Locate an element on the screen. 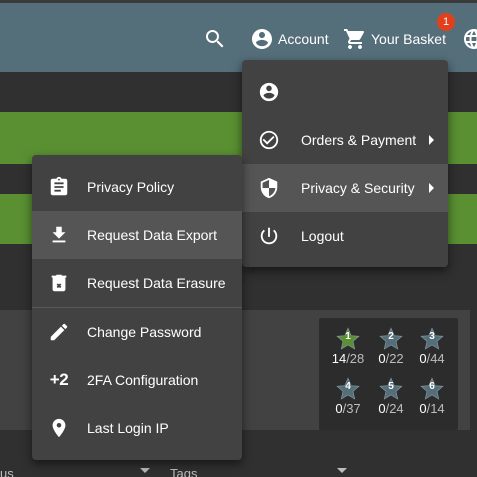 The width and height of the screenshot is (477, 477). filter-row: us Tags is located at coordinates (238, 469).